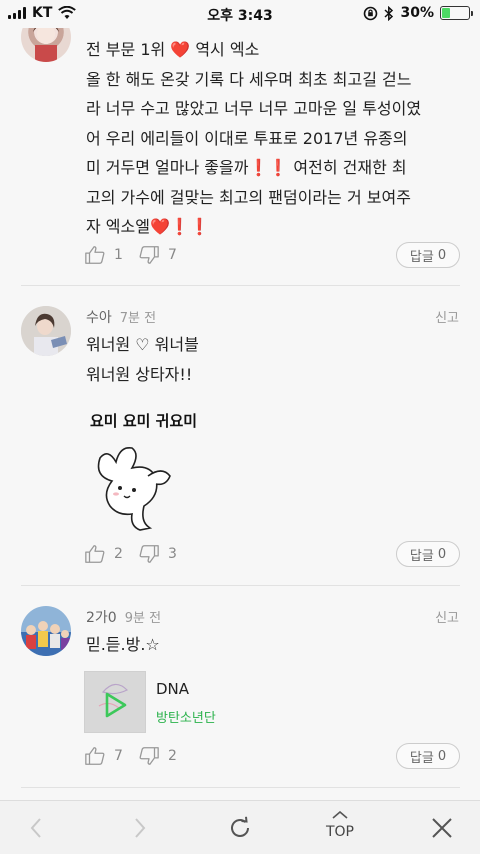  Describe the element at coordinates (118, 255) in the screenshot. I see `like-count: 1` at that location.